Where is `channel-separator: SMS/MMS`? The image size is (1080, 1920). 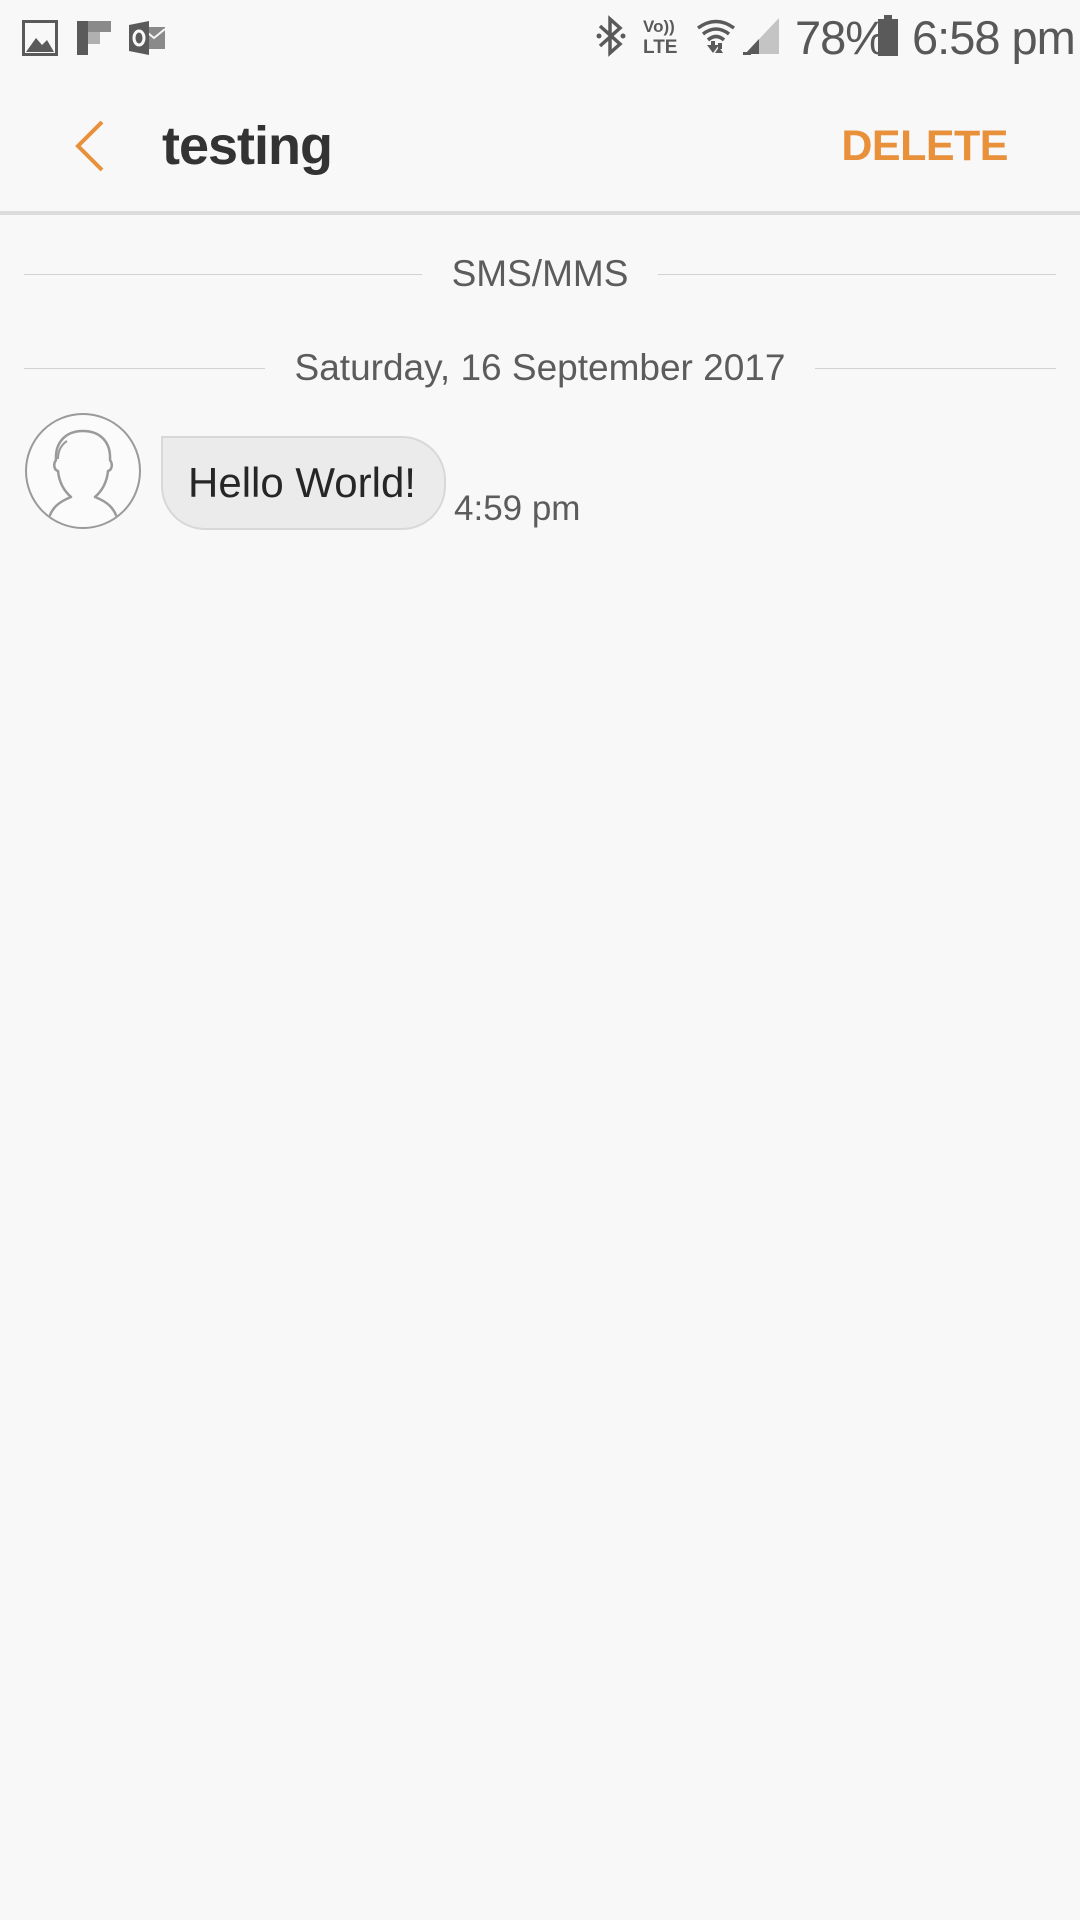 channel-separator: SMS/MMS is located at coordinates (540, 274).